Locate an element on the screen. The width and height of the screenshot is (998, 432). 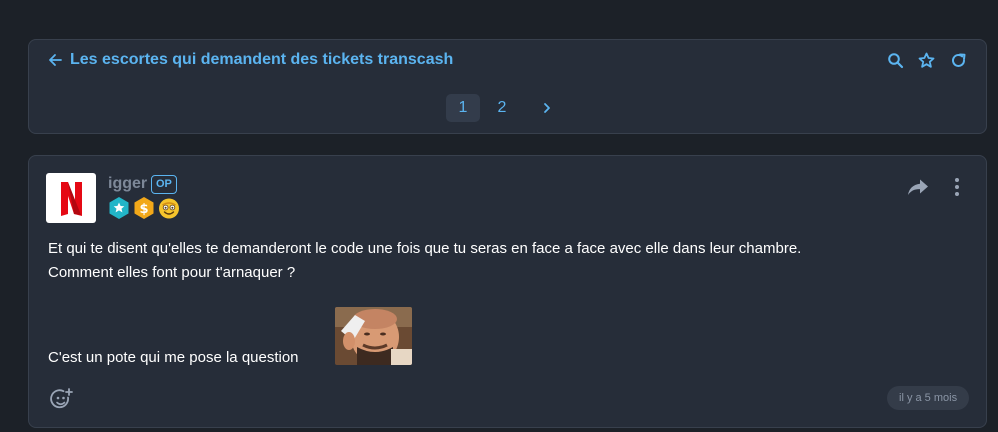
laughing-man-sticker-icon is located at coordinates (373, 336).